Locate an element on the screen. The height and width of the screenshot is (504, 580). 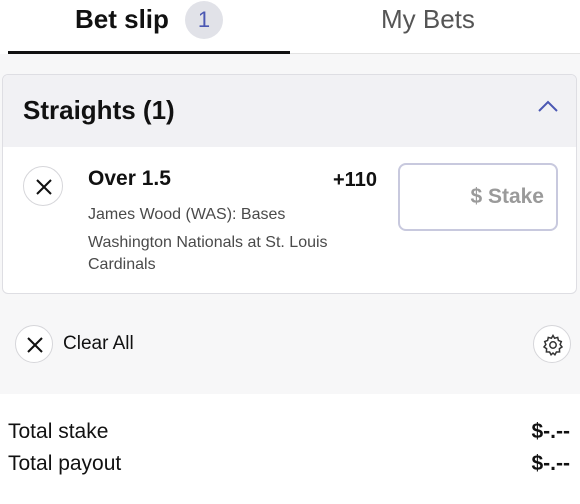
bet-tabs: Bet slip 1 My Bets is located at coordinates (290, 27).